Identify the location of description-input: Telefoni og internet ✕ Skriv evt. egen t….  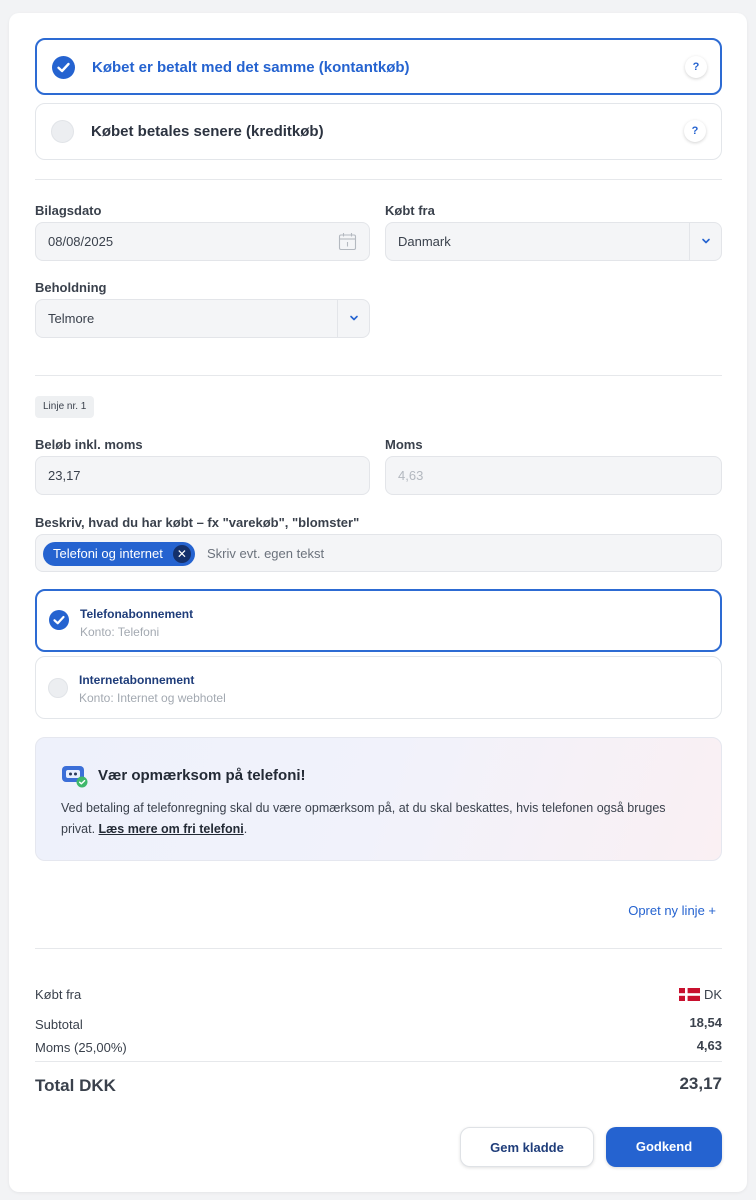
(378, 553).